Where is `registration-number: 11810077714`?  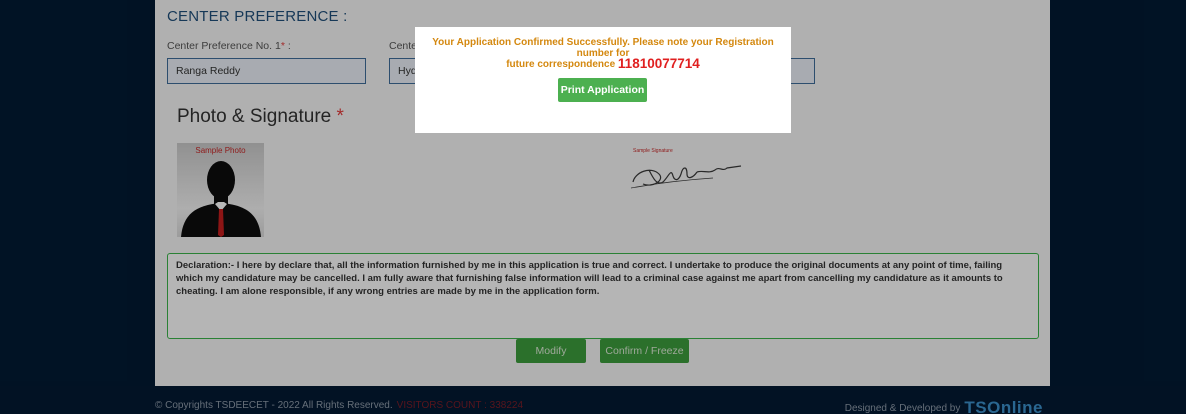
registration-number: 11810077714 is located at coordinates (658, 63).